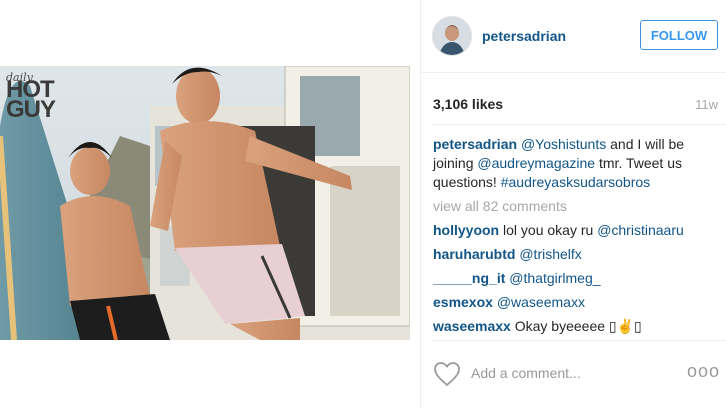 This screenshot has width=726, height=408. I want to click on comment-username: esmexox, so click(463, 302).